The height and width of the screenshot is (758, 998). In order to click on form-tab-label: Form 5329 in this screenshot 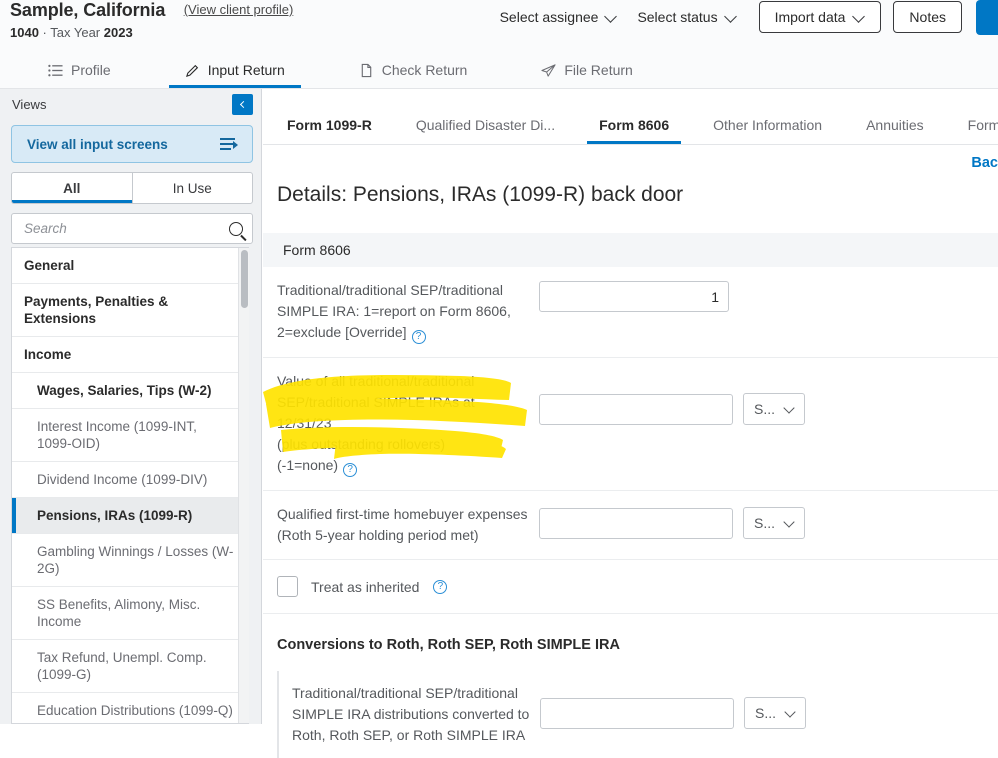, I will do `click(983, 125)`.